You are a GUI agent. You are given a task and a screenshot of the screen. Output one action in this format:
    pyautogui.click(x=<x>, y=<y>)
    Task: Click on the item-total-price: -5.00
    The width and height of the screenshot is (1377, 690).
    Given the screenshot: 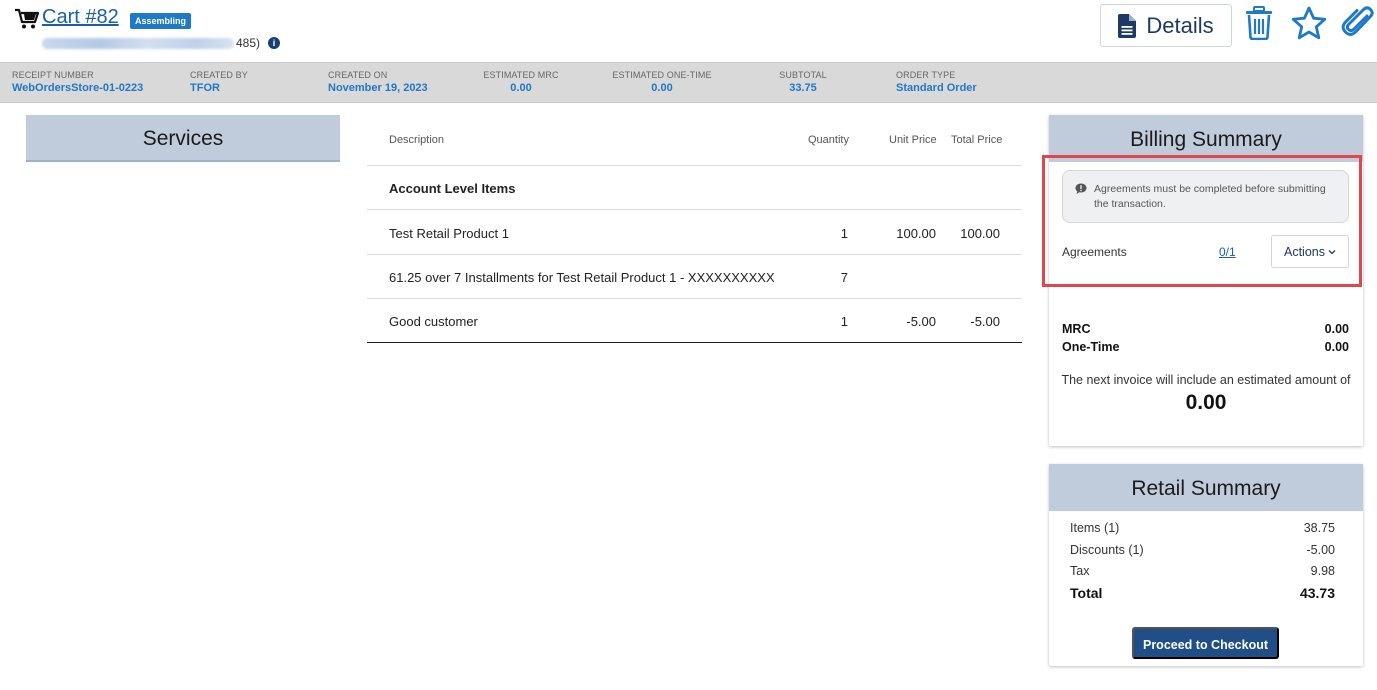 What is the action you would take?
    pyautogui.click(x=985, y=321)
    